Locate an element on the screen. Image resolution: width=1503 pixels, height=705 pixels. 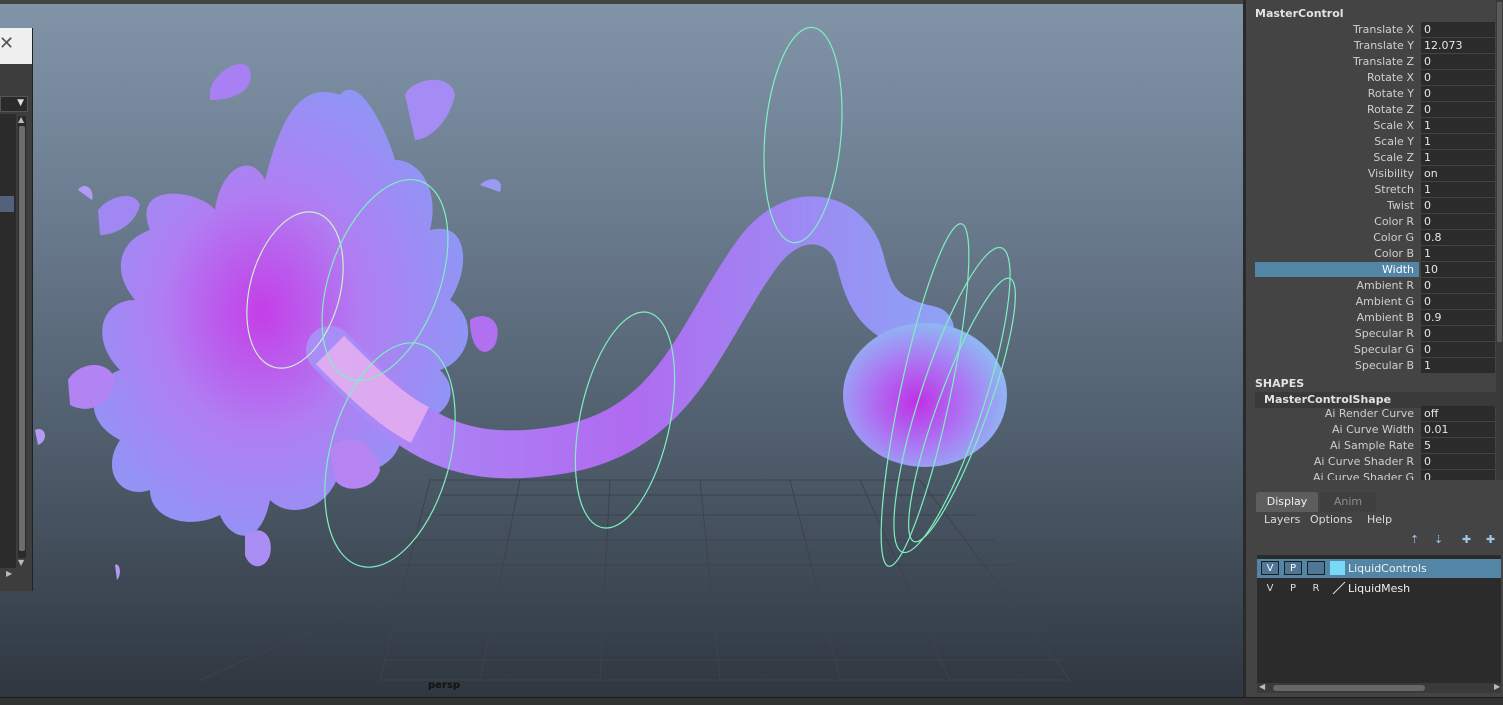
floating-window: ✕ ▼ ▲ ▼ ▶ is located at coordinates (16, 309).